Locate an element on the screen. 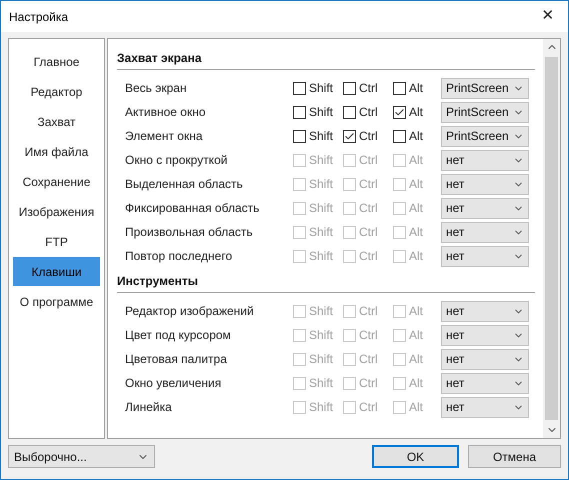 This screenshot has width=569, height=480. shortcut-label: Элемент окна is located at coordinates (164, 136).